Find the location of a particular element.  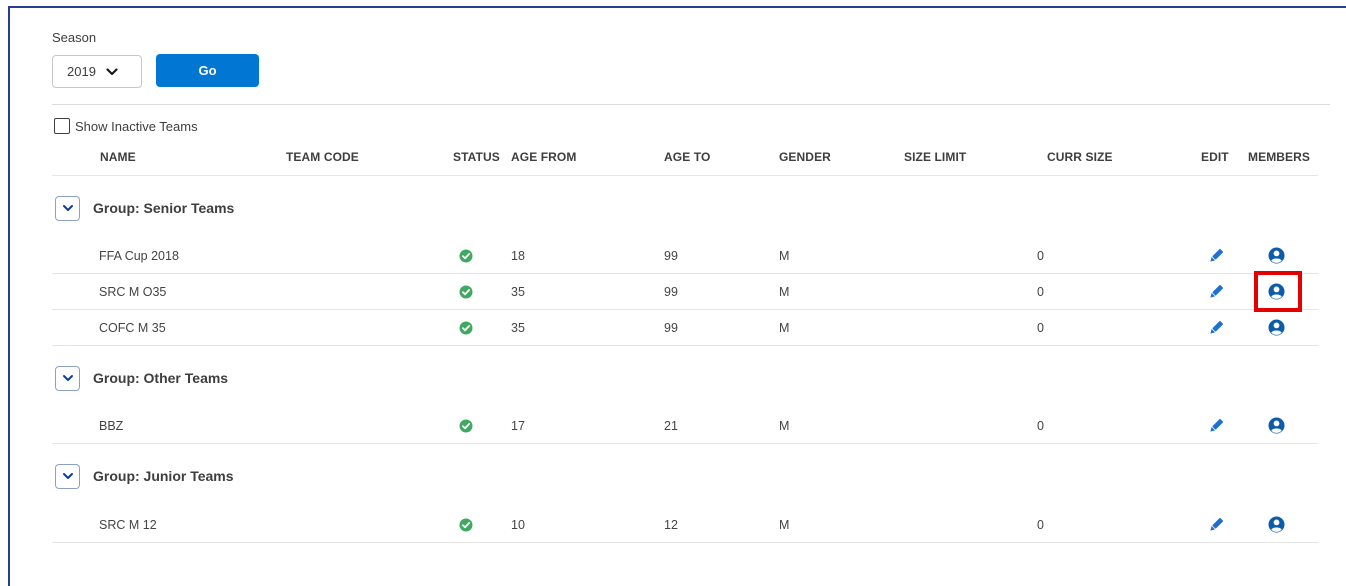

table-row: COFC M 35 35 99 M 0 is located at coordinates (685, 328).